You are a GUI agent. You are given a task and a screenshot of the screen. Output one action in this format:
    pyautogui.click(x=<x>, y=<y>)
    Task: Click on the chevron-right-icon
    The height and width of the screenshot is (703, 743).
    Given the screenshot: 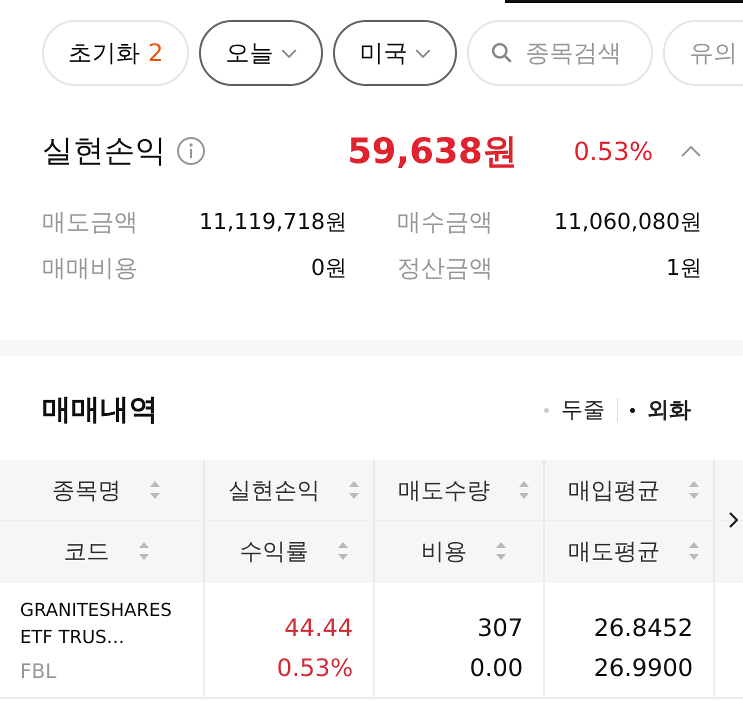 What is the action you would take?
    pyautogui.click(x=733, y=520)
    